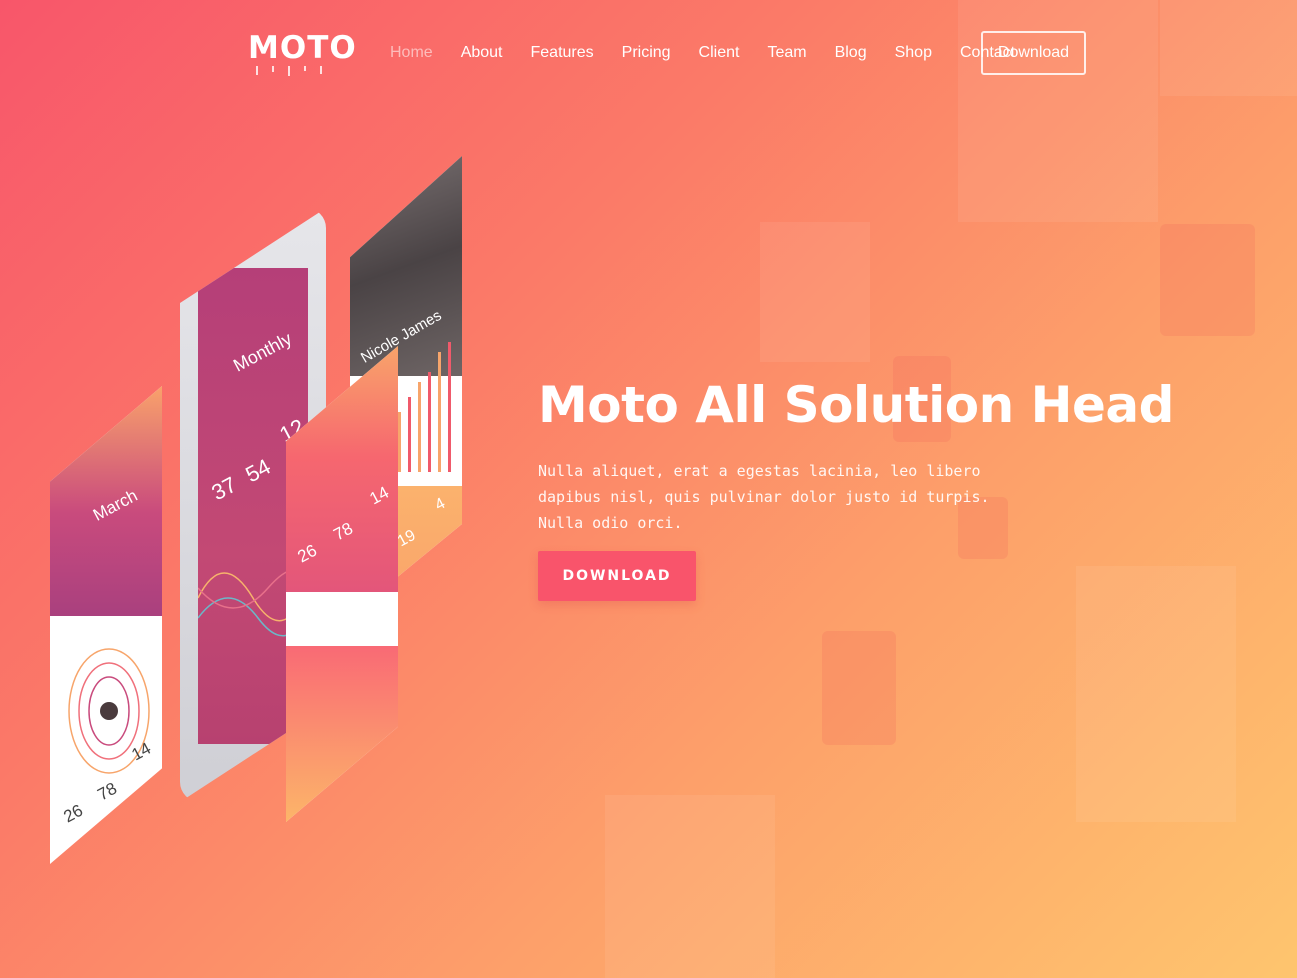  Describe the element at coordinates (617, 576) in the screenshot. I see `hero-download-button: DOWNLOAD` at that location.